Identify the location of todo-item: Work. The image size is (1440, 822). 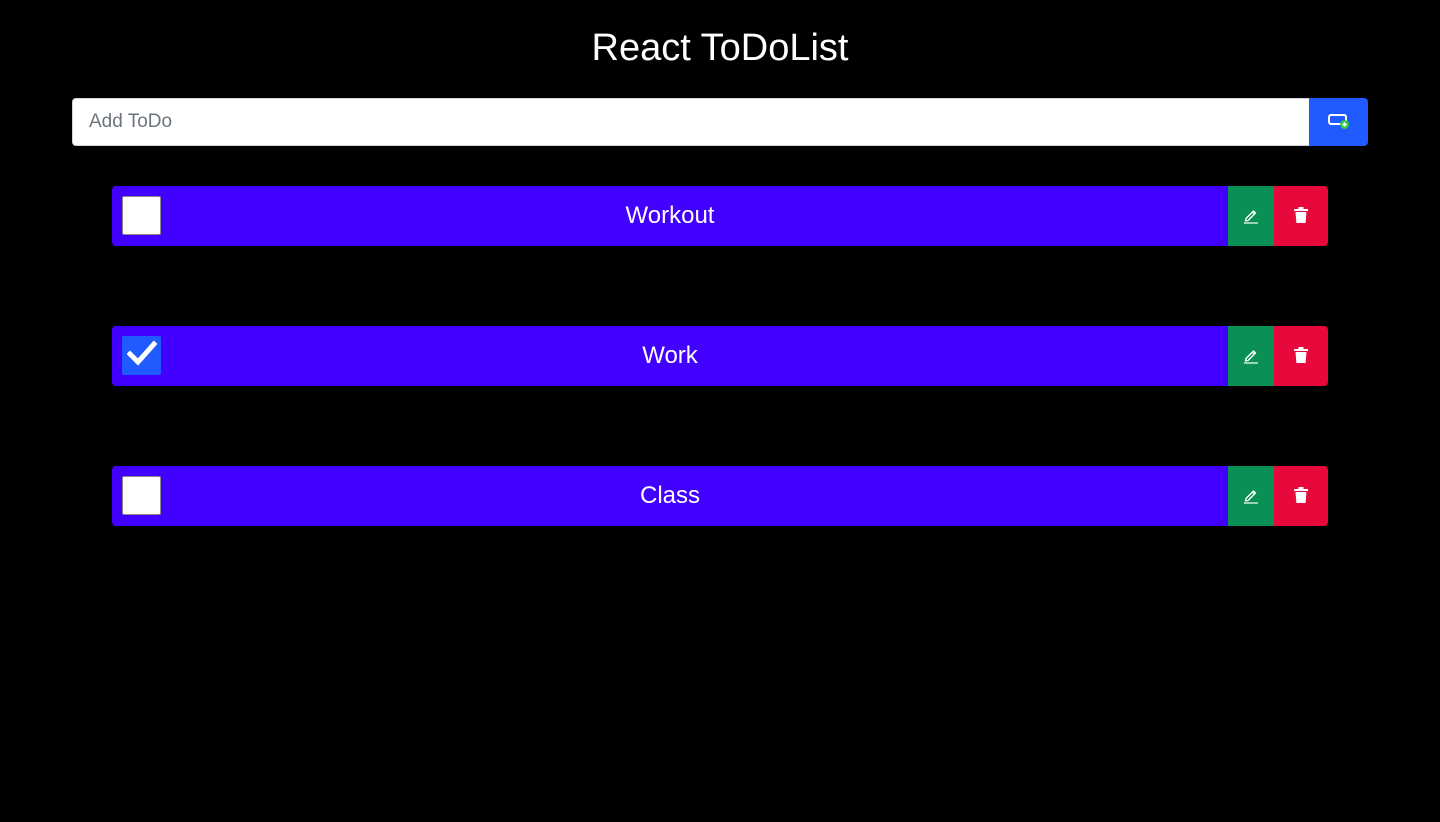
(720, 356).